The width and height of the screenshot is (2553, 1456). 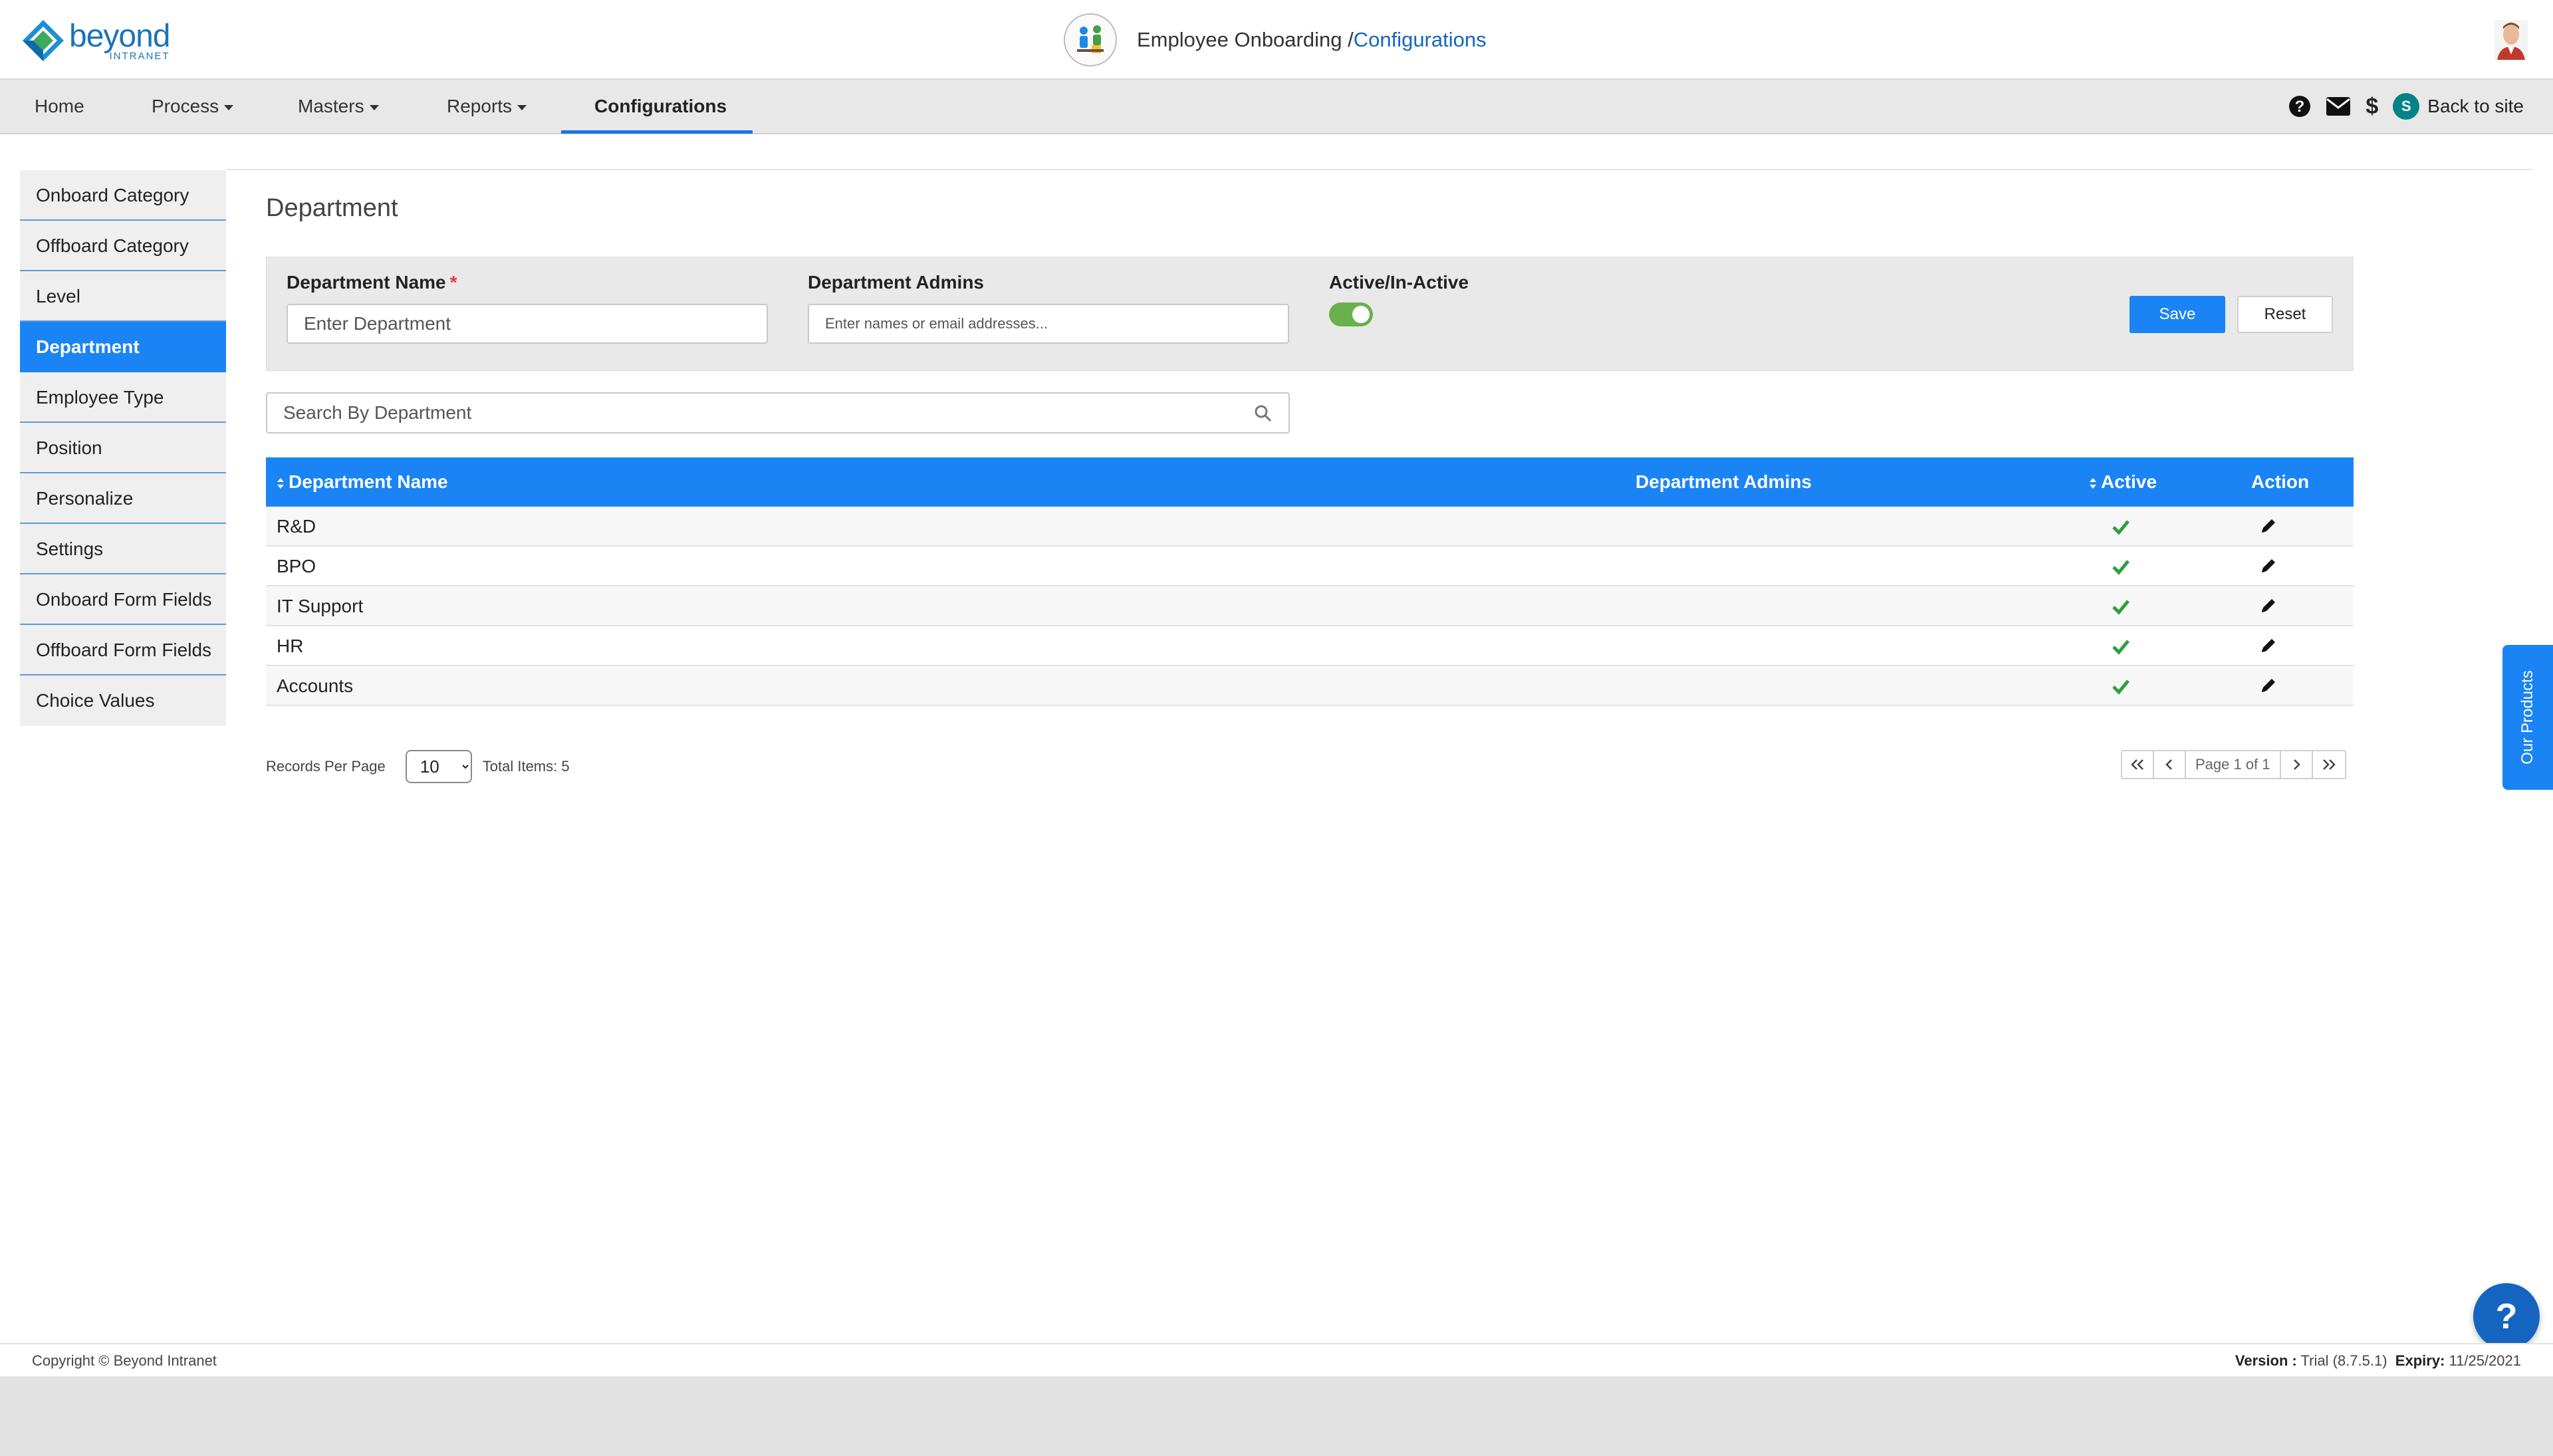 I want to click on col-active-label: Active, so click(x=2129, y=481).